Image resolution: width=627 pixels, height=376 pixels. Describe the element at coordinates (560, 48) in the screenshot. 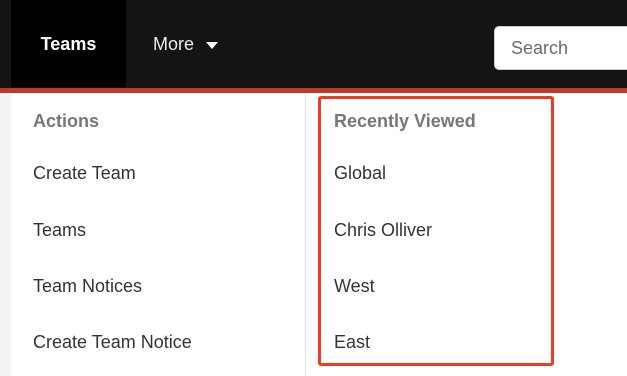

I see `search-input` at that location.